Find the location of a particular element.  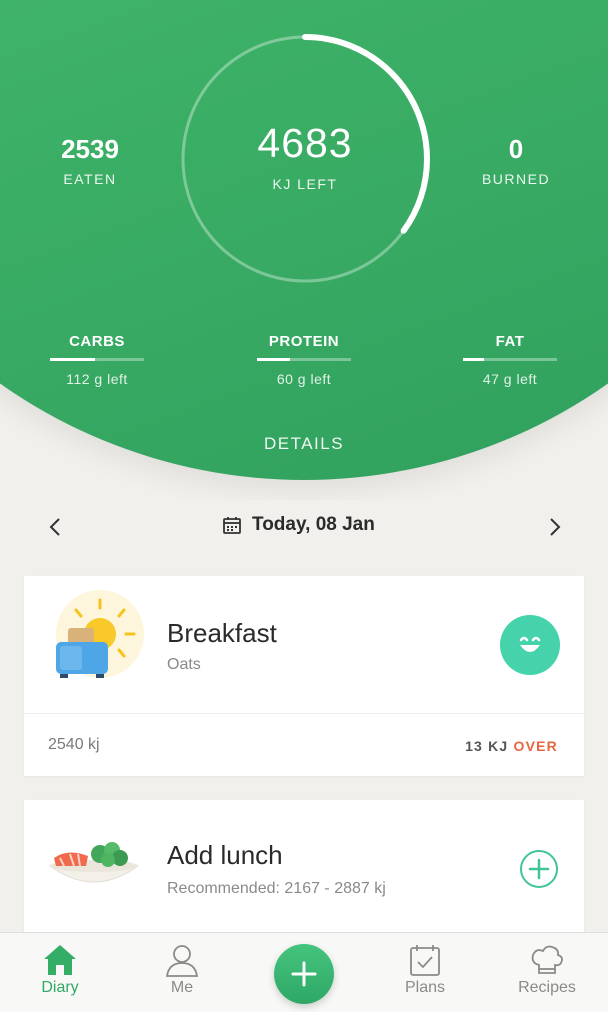

date-navigator: Today, 08 Jan is located at coordinates (304, 527).